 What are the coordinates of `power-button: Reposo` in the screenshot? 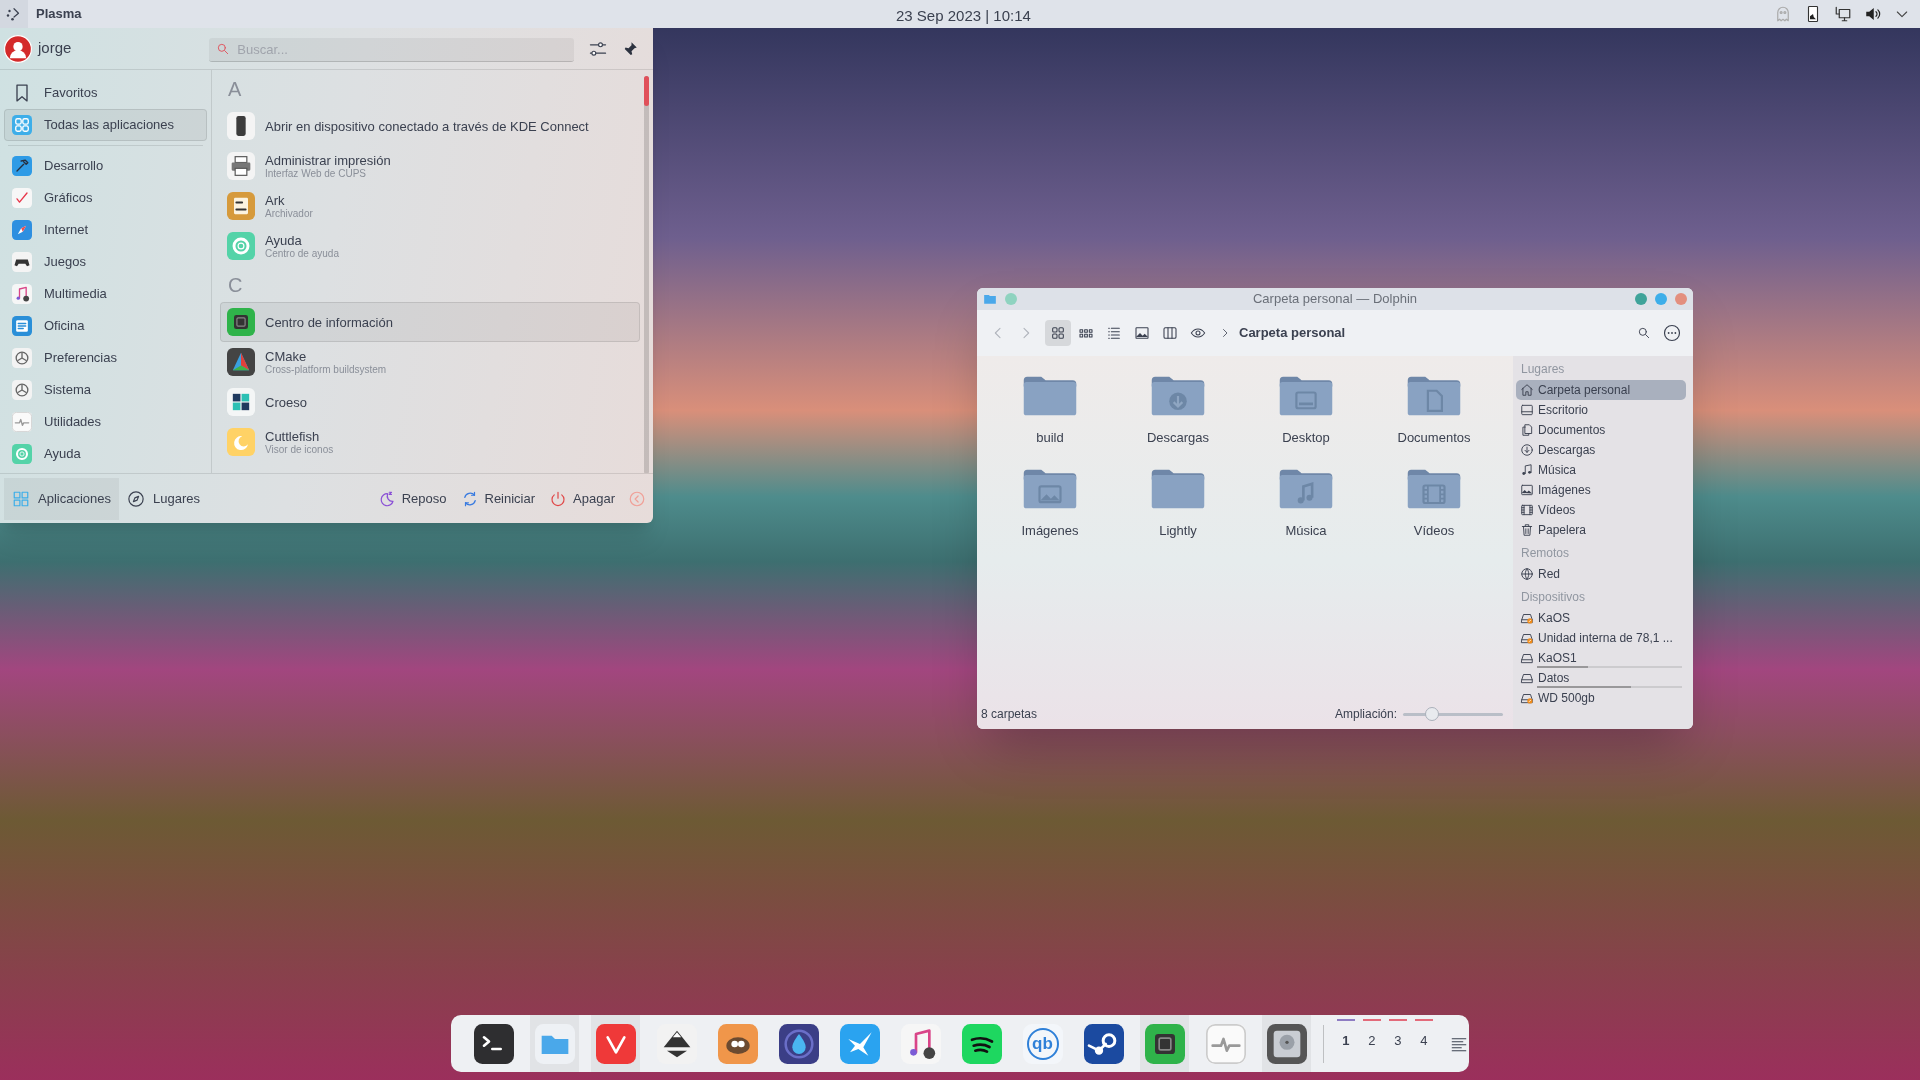 It's located at (412, 498).